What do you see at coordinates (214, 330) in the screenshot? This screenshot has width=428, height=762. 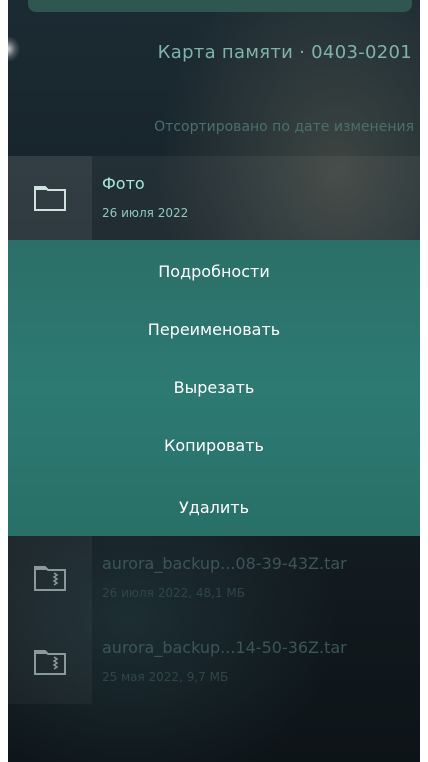 I see `menu-item-rename: Переименовать` at bounding box center [214, 330].